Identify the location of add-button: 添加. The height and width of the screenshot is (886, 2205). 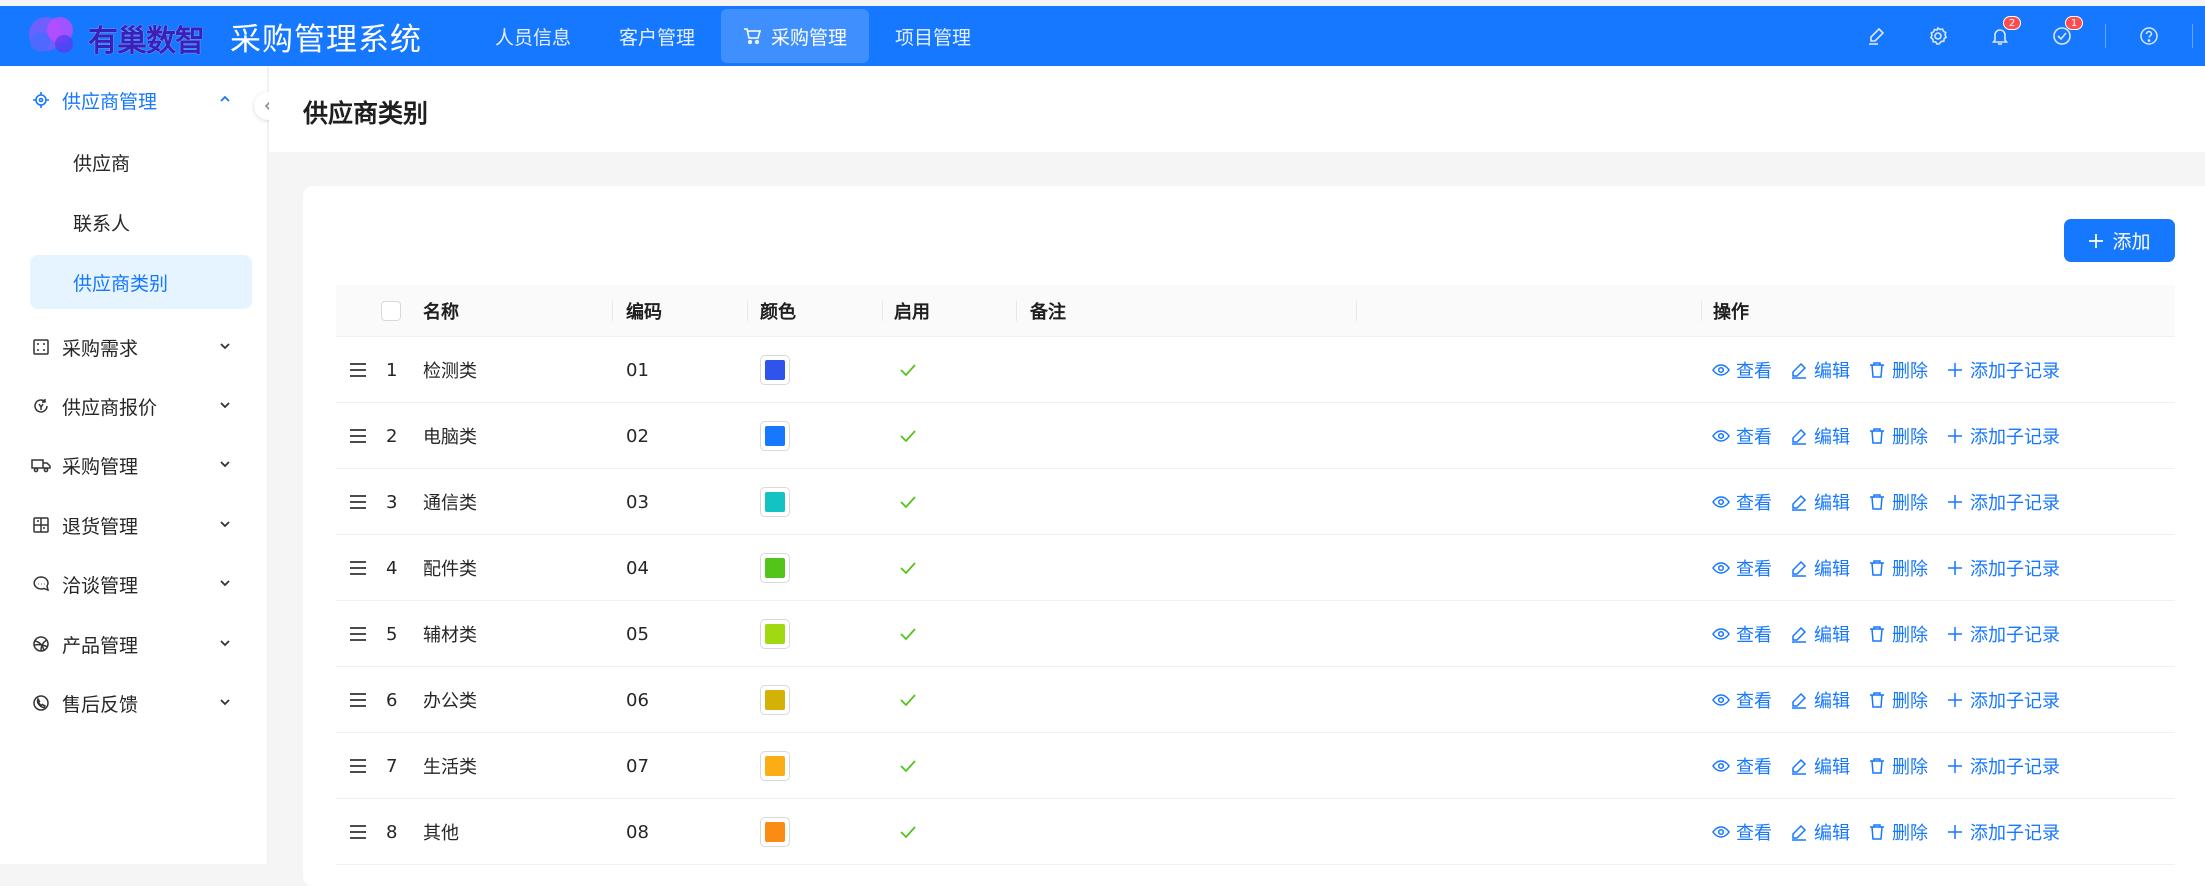
(2119, 240).